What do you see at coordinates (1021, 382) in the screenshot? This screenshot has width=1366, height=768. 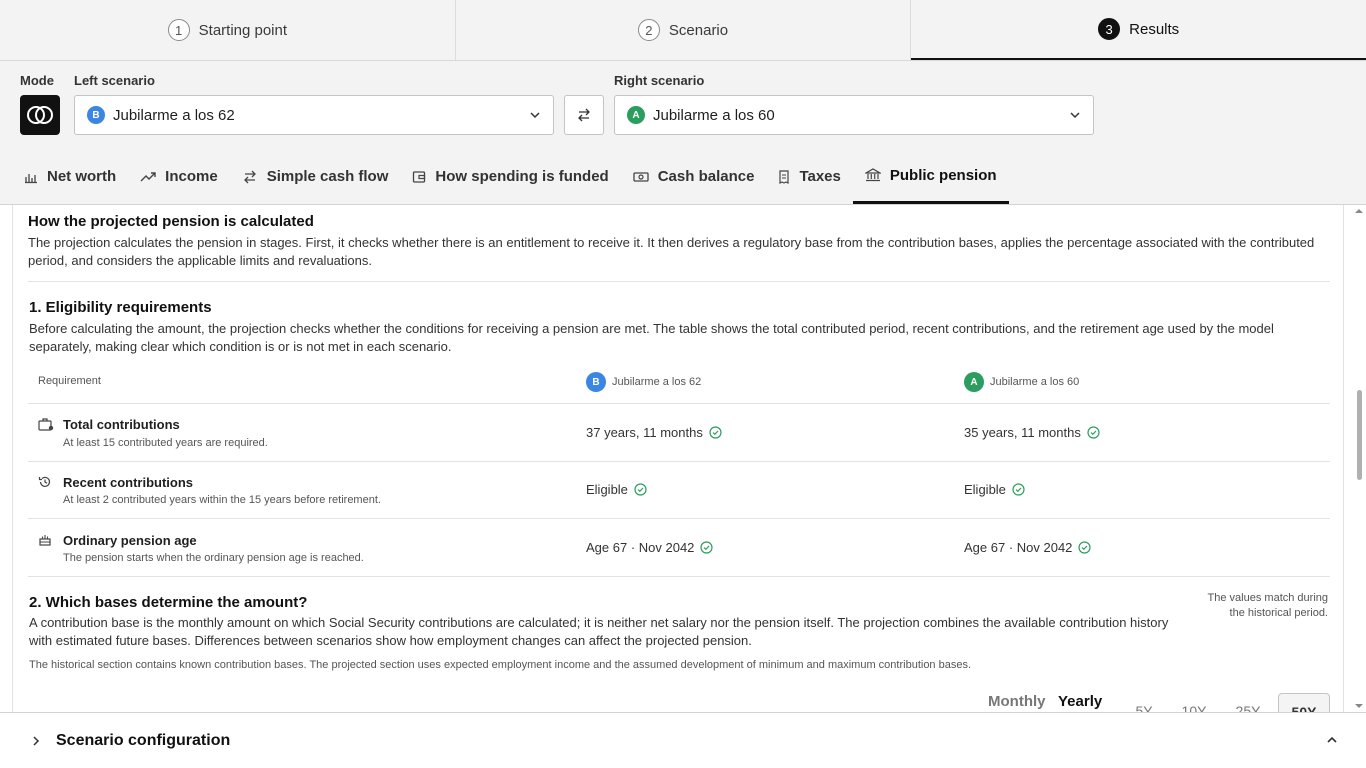 I see `column-header-a: A Jubilarme a los 60` at bounding box center [1021, 382].